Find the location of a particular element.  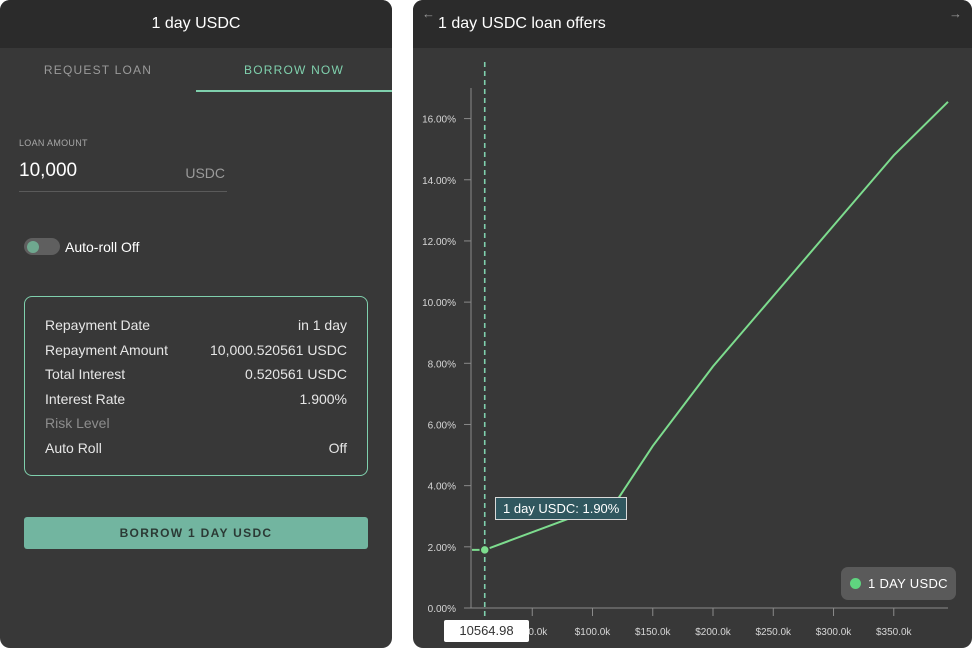

x-tick-label: $200.0k is located at coordinates (713, 632).